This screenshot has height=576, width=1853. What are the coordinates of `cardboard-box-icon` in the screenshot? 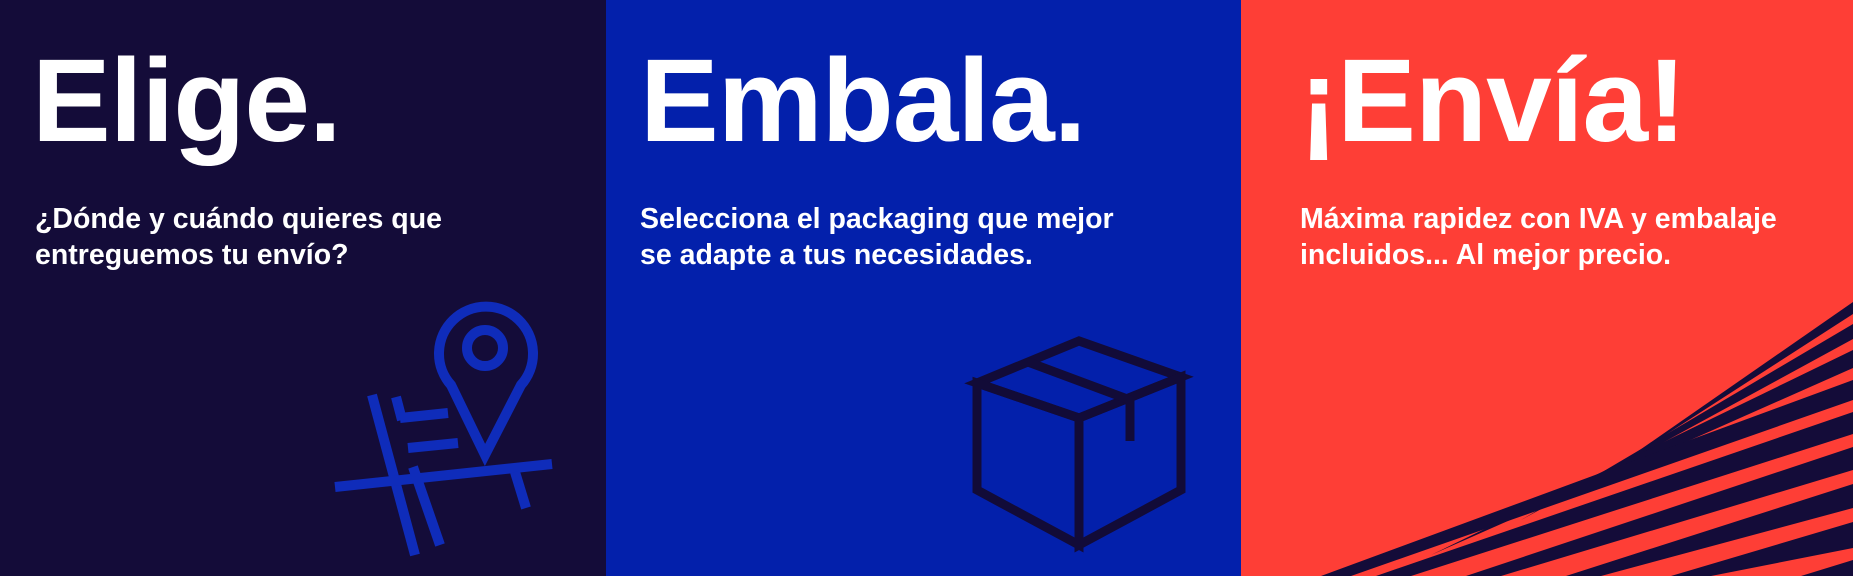 It's located at (1079, 444).